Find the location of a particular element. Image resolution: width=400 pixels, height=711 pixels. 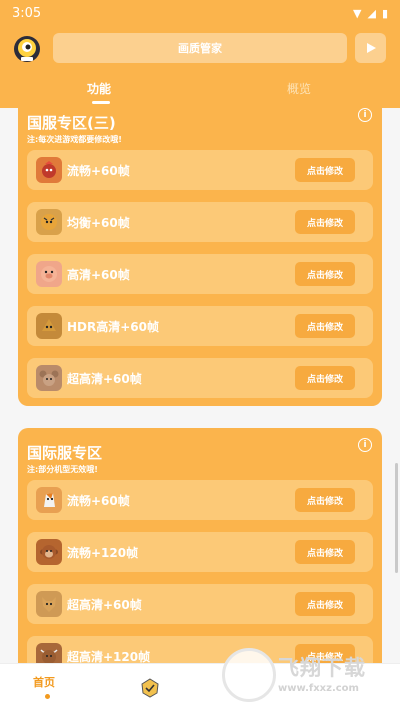

scrollbar is located at coordinates (396, 518).